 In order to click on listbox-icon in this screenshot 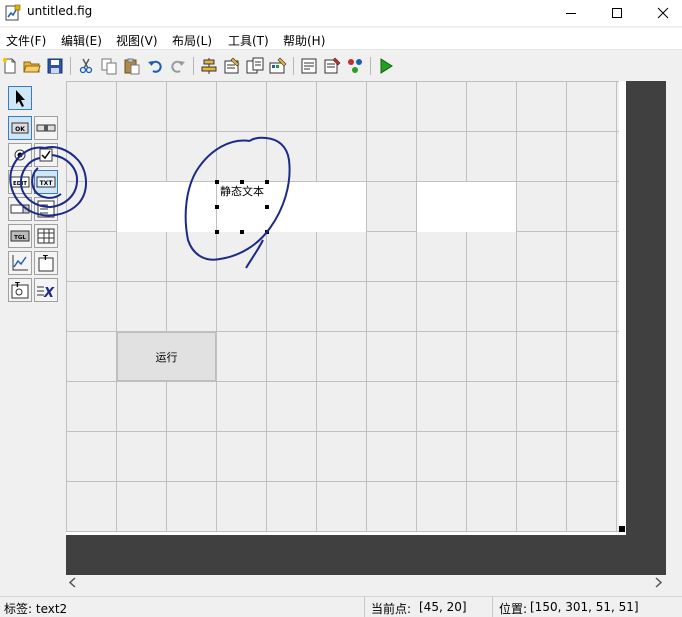, I will do `click(46, 209)`.